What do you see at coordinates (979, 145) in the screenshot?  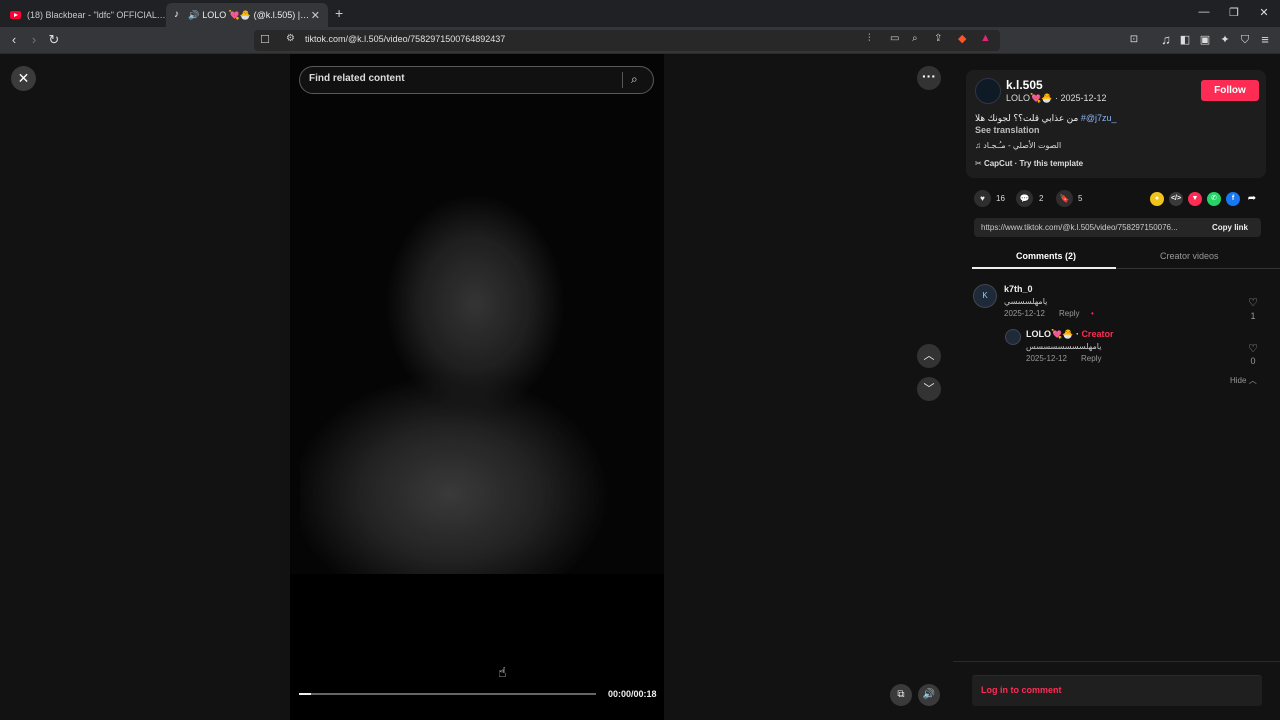 I see `music-note-icon: ♫` at bounding box center [979, 145].